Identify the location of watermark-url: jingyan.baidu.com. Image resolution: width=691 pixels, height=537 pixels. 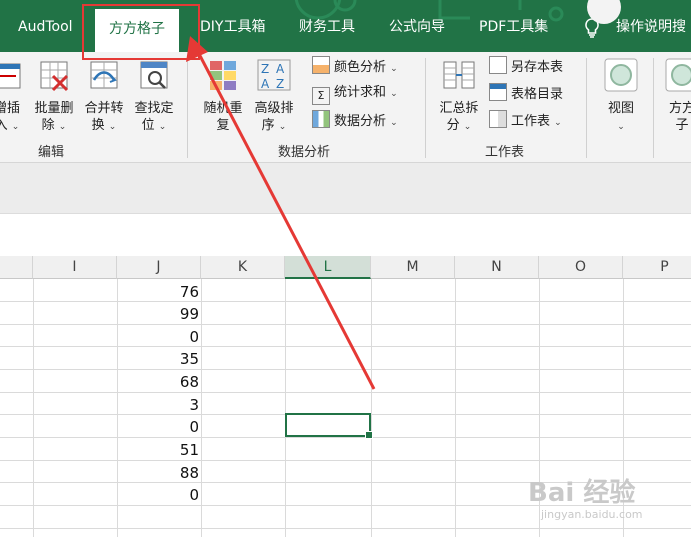
(592, 514).